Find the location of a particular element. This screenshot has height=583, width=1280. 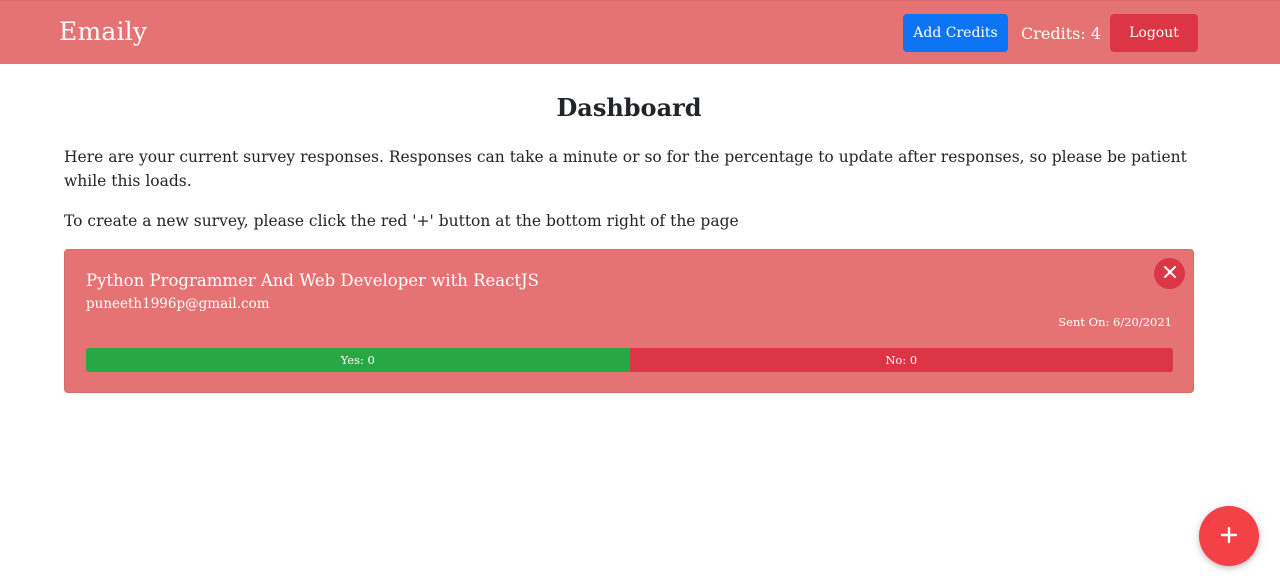

new-survey-button is located at coordinates (1229, 536).